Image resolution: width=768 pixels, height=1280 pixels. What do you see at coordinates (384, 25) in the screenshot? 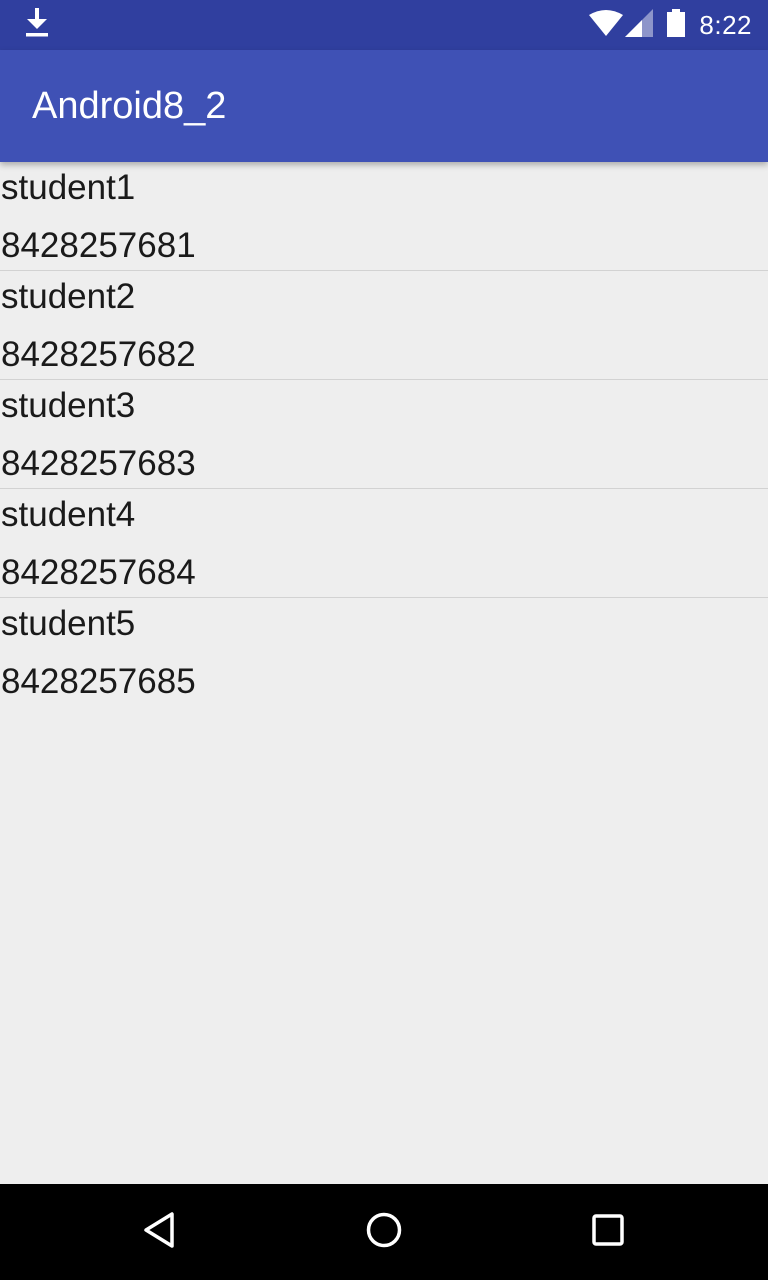
I see `status-bar: 8:22` at bounding box center [384, 25].